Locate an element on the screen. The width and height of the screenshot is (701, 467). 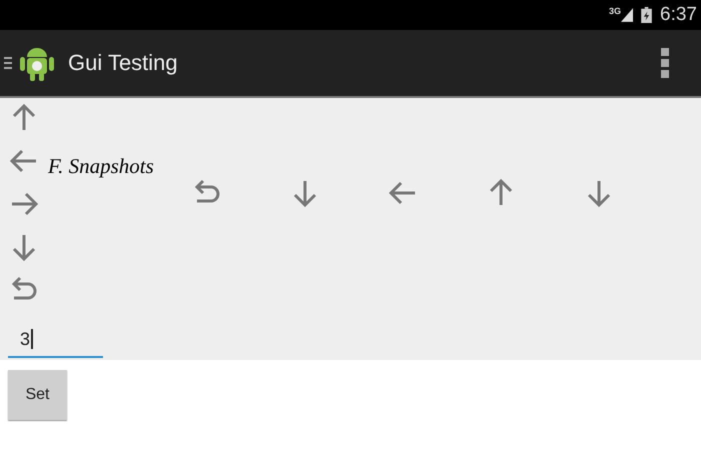
set-button: Set is located at coordinates (37, 395).